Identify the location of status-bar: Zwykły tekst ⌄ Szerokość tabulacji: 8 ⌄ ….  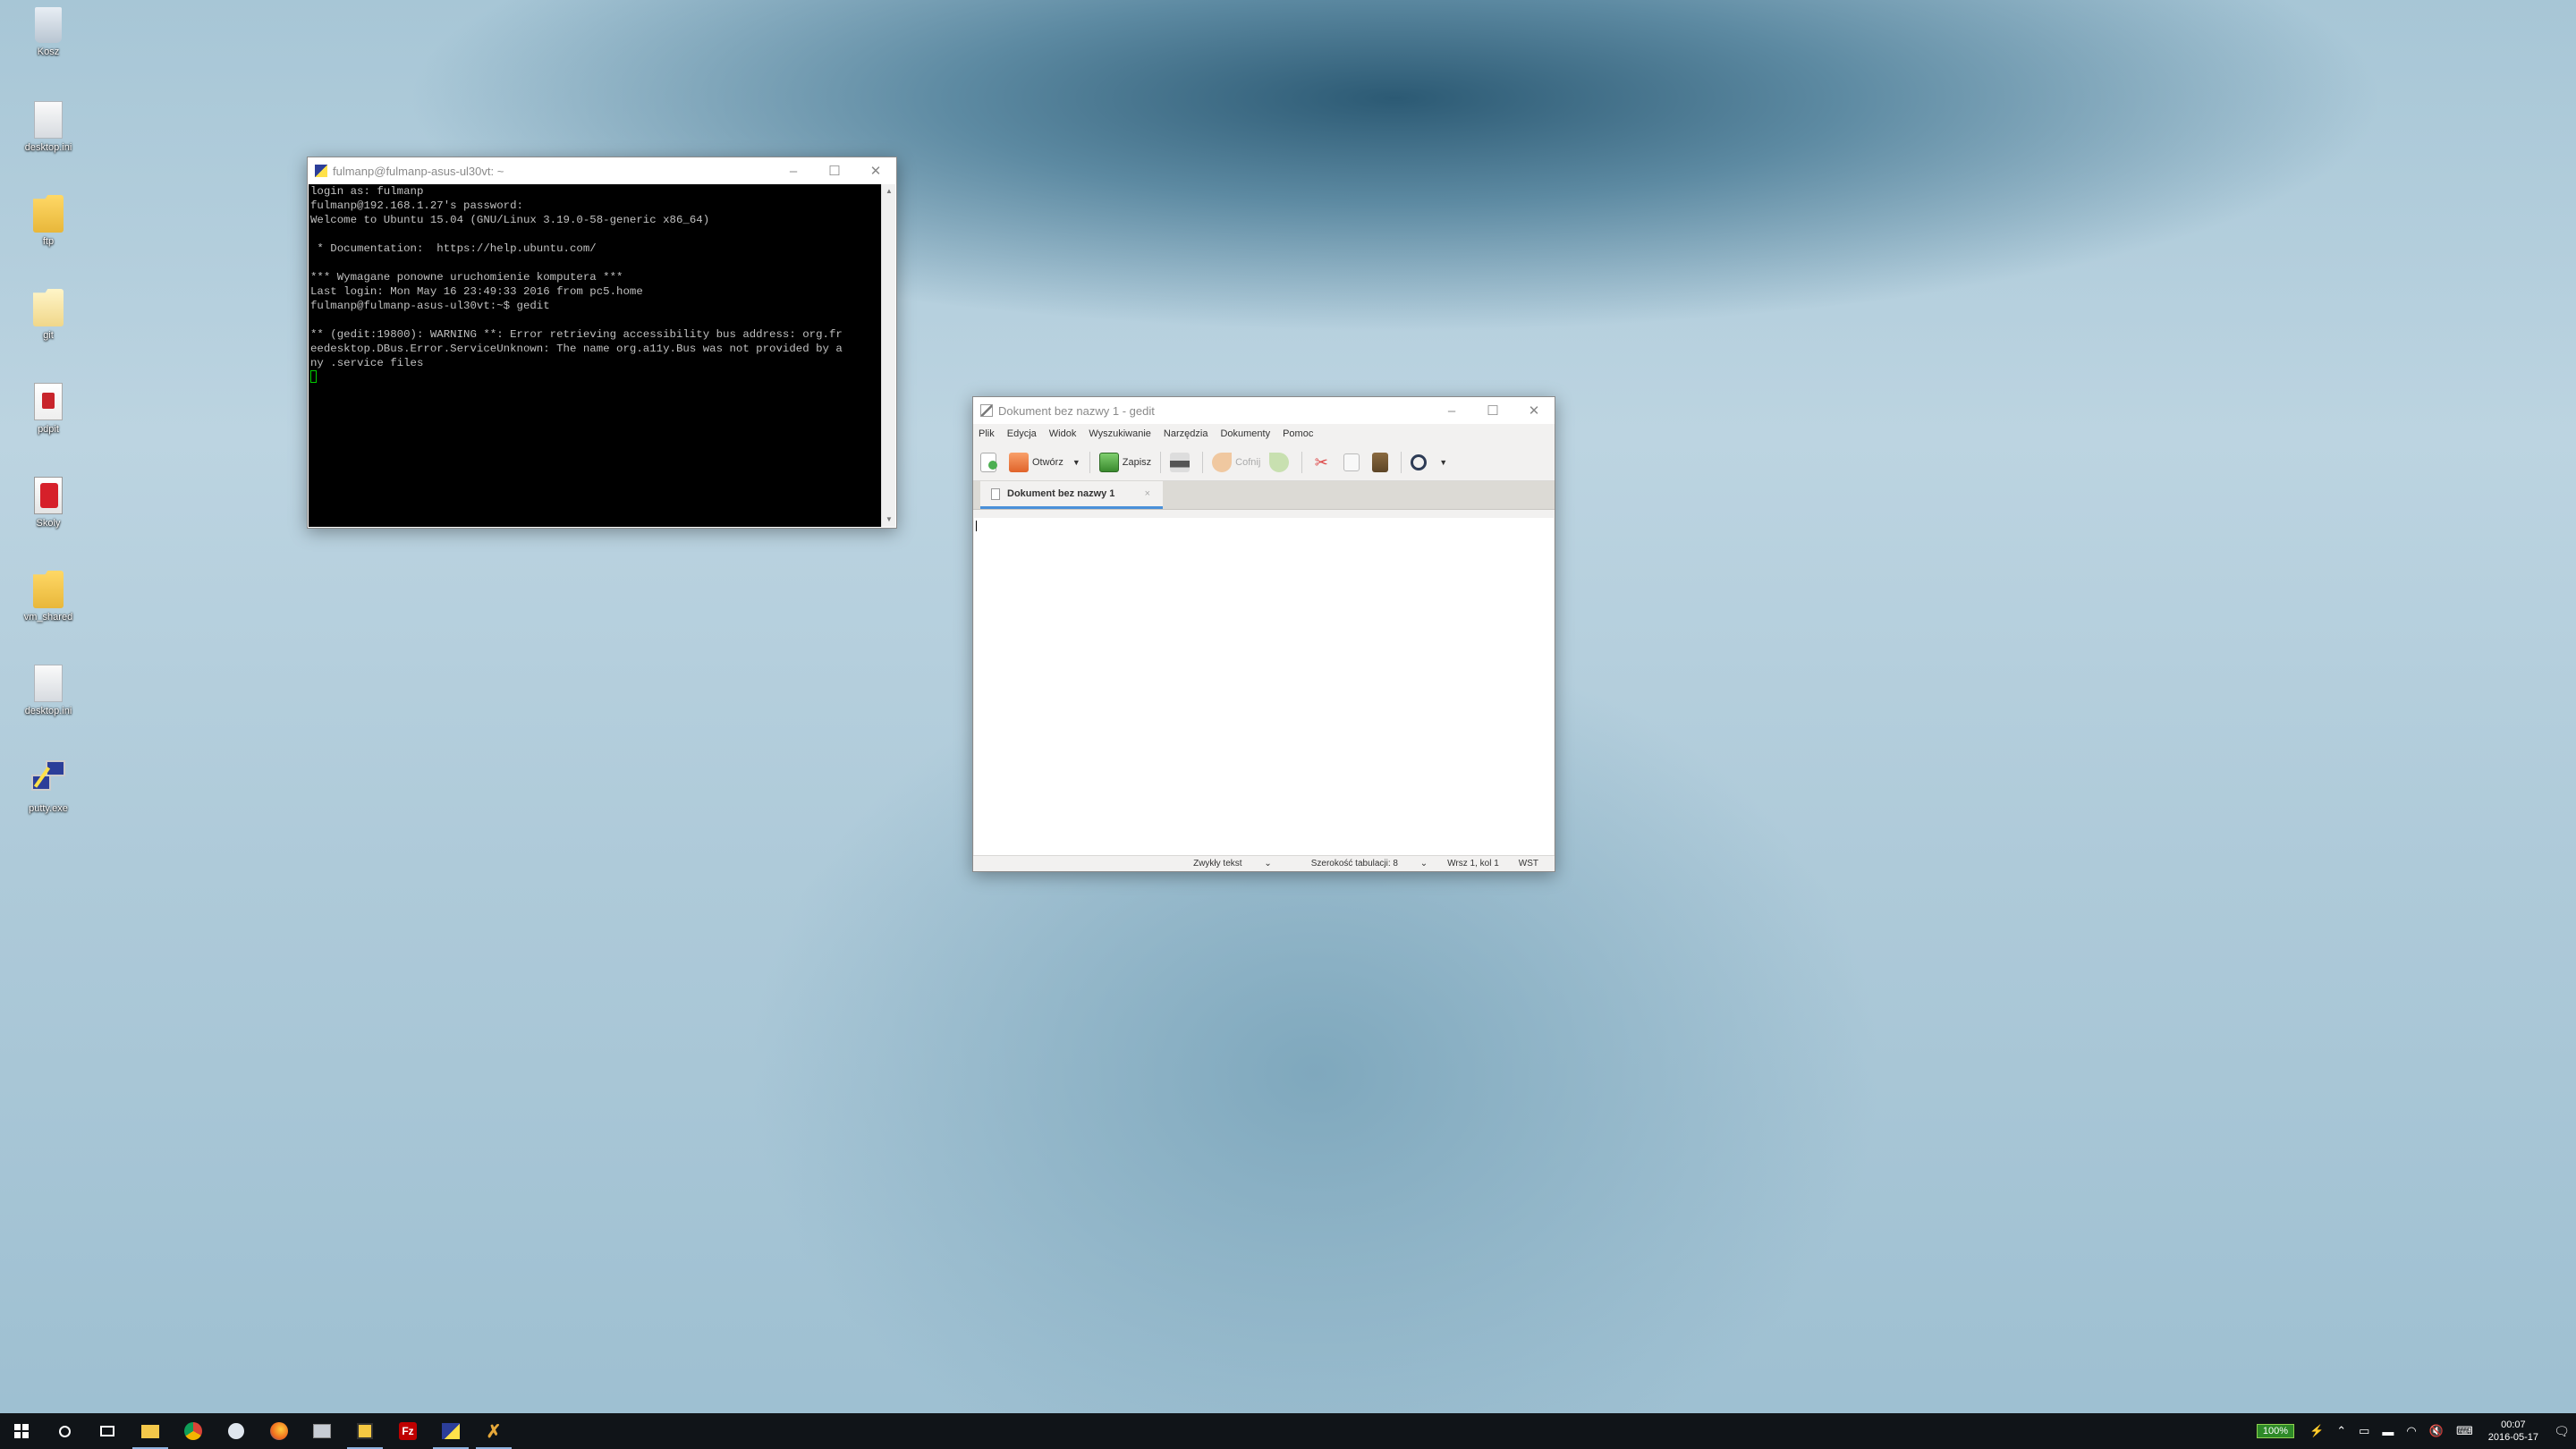
(1264, 863).